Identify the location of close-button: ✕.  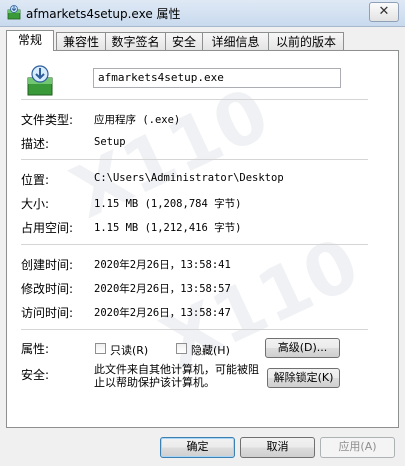
(384, 12).